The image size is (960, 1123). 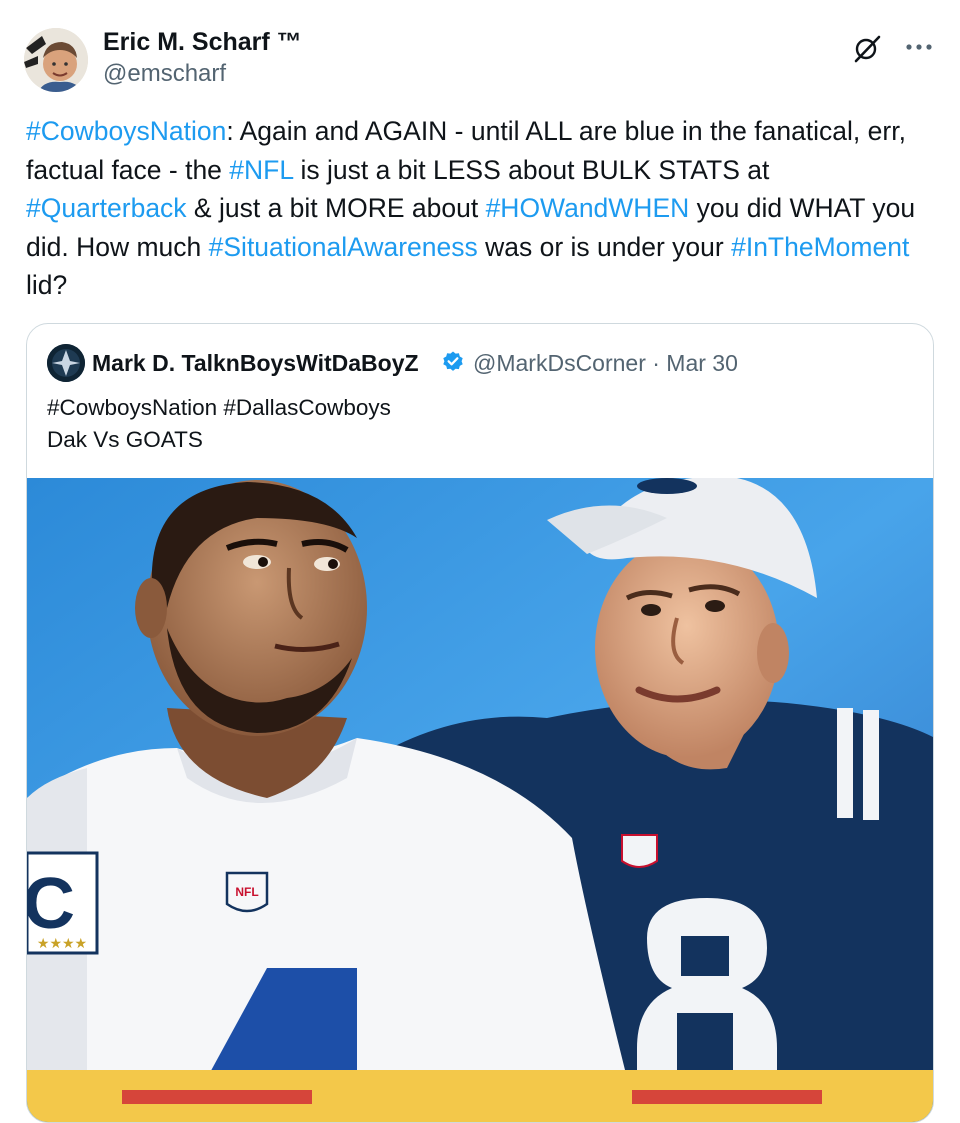 I want to click on more-icon, so click(x=919, y=47).